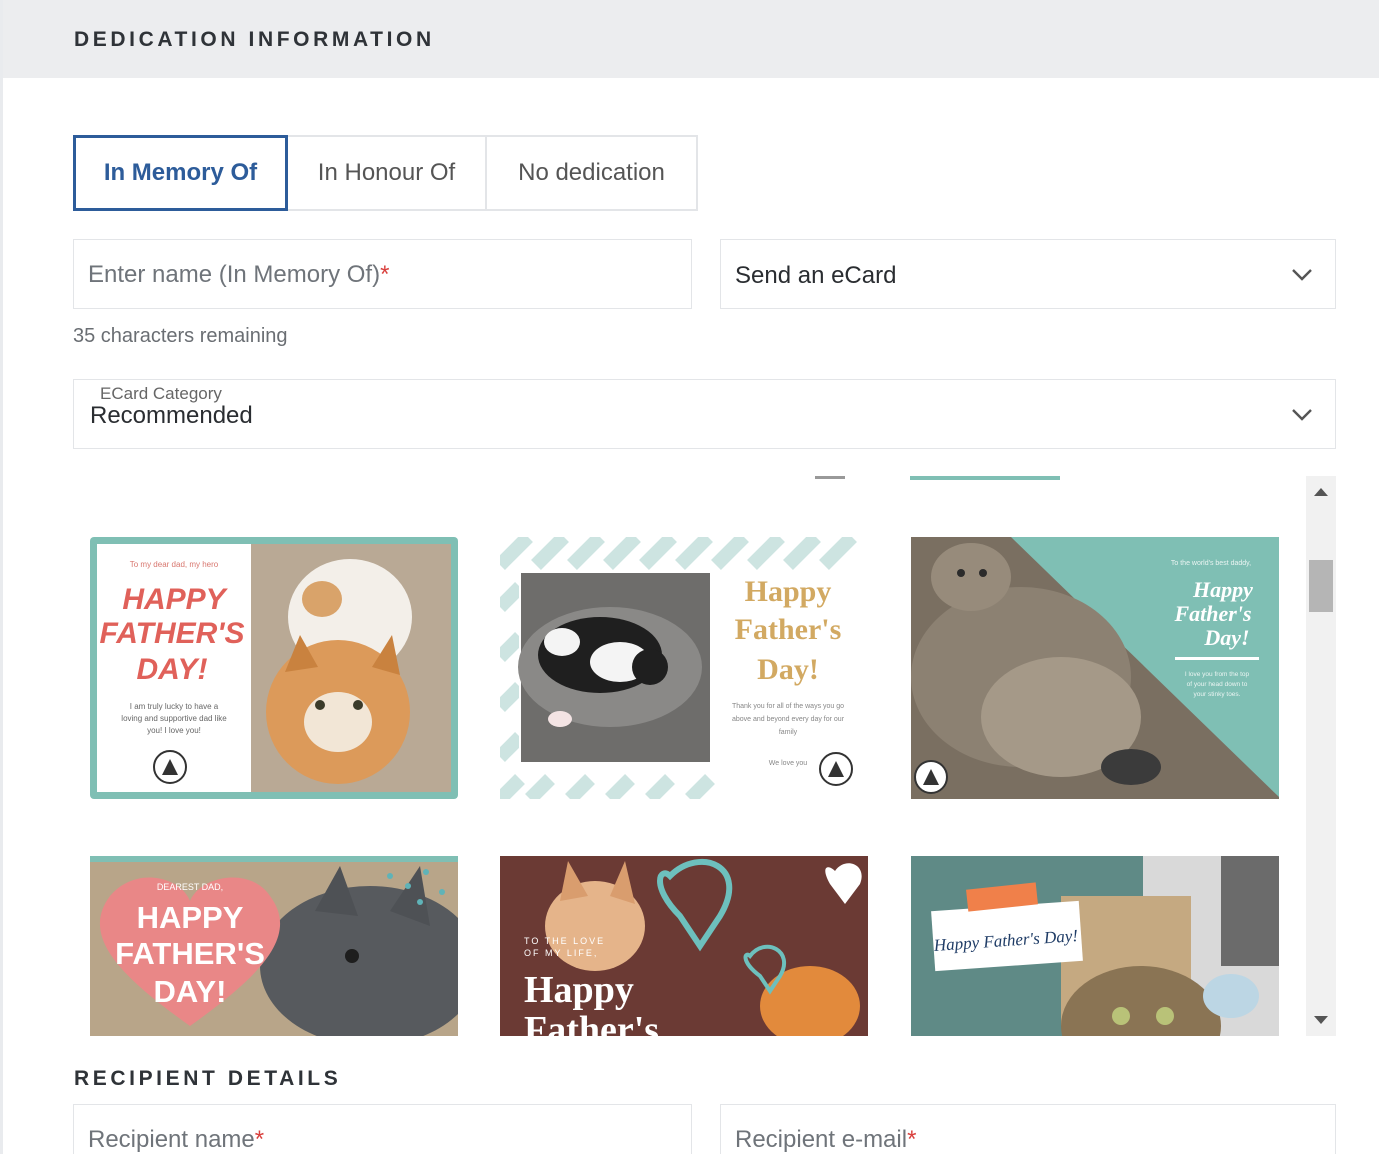 Image resolution: width=1379 pixels, height=1154 pixels. Describe the element at coordinates (704, 414) in the screenshot. I see `ecard-category-select: ECard Category Recommended` at that location.